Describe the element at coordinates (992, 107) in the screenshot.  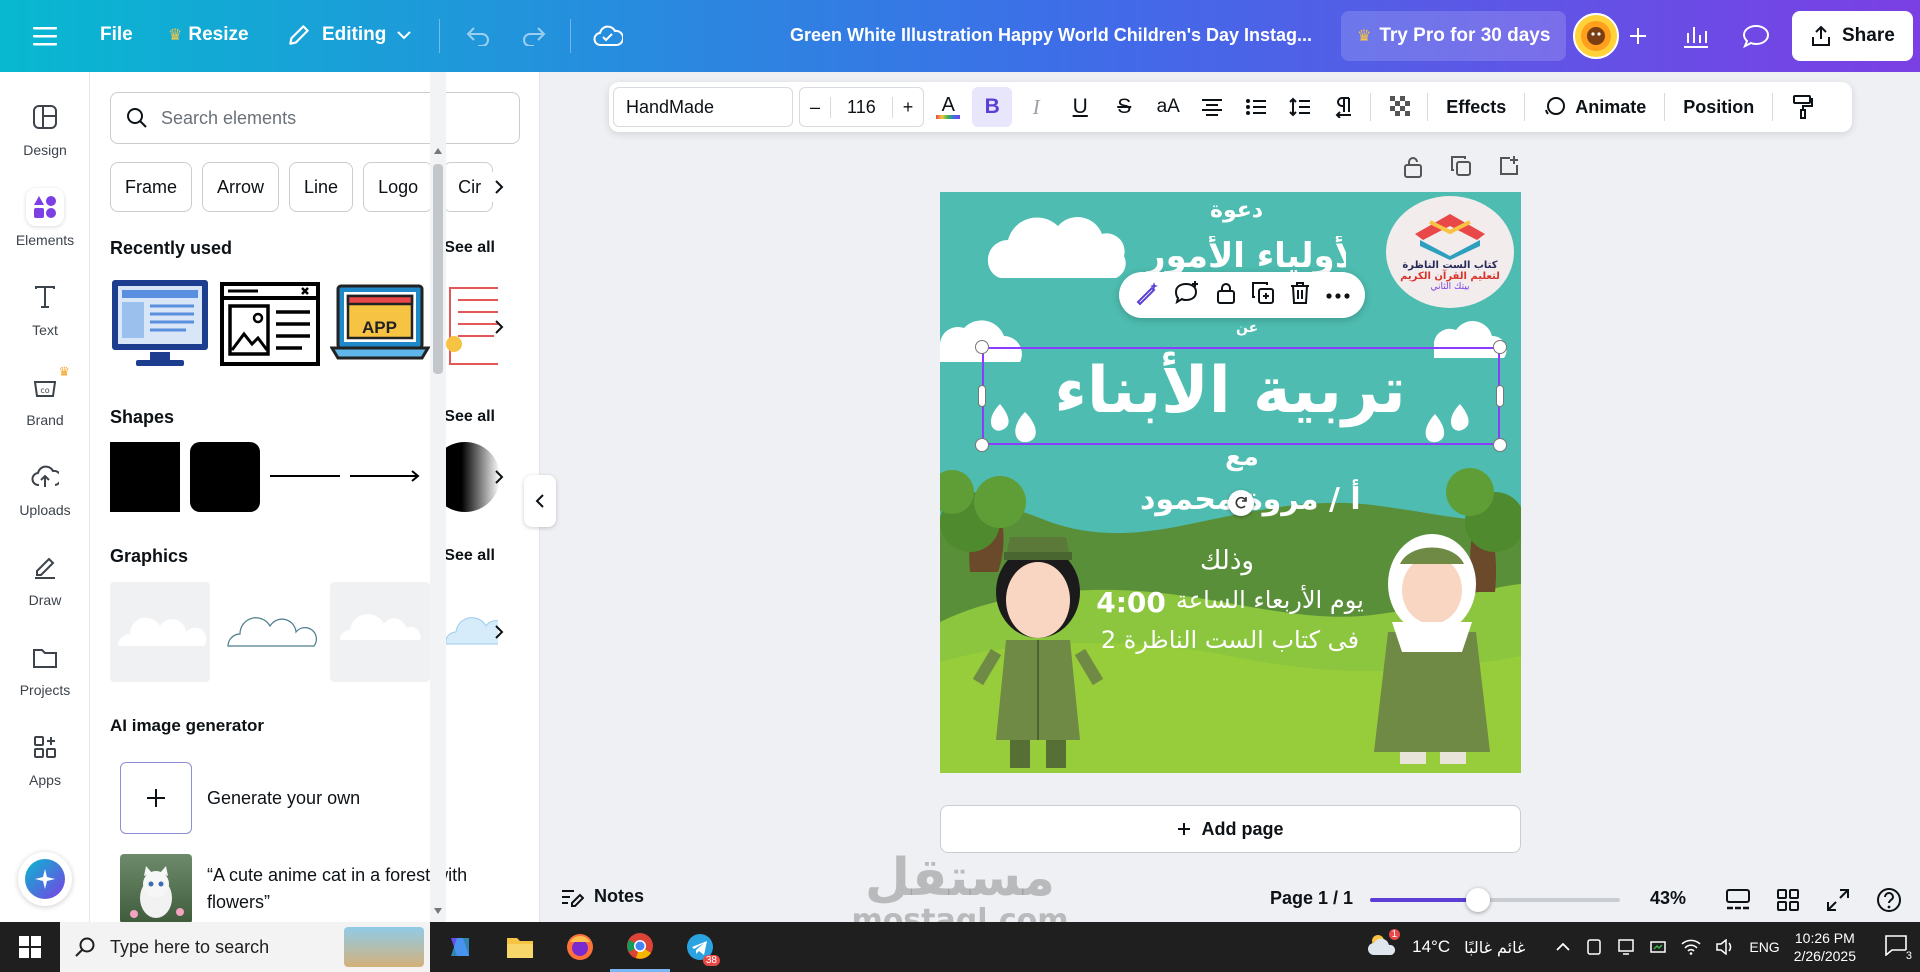
I see `bold-button: B` at that location.